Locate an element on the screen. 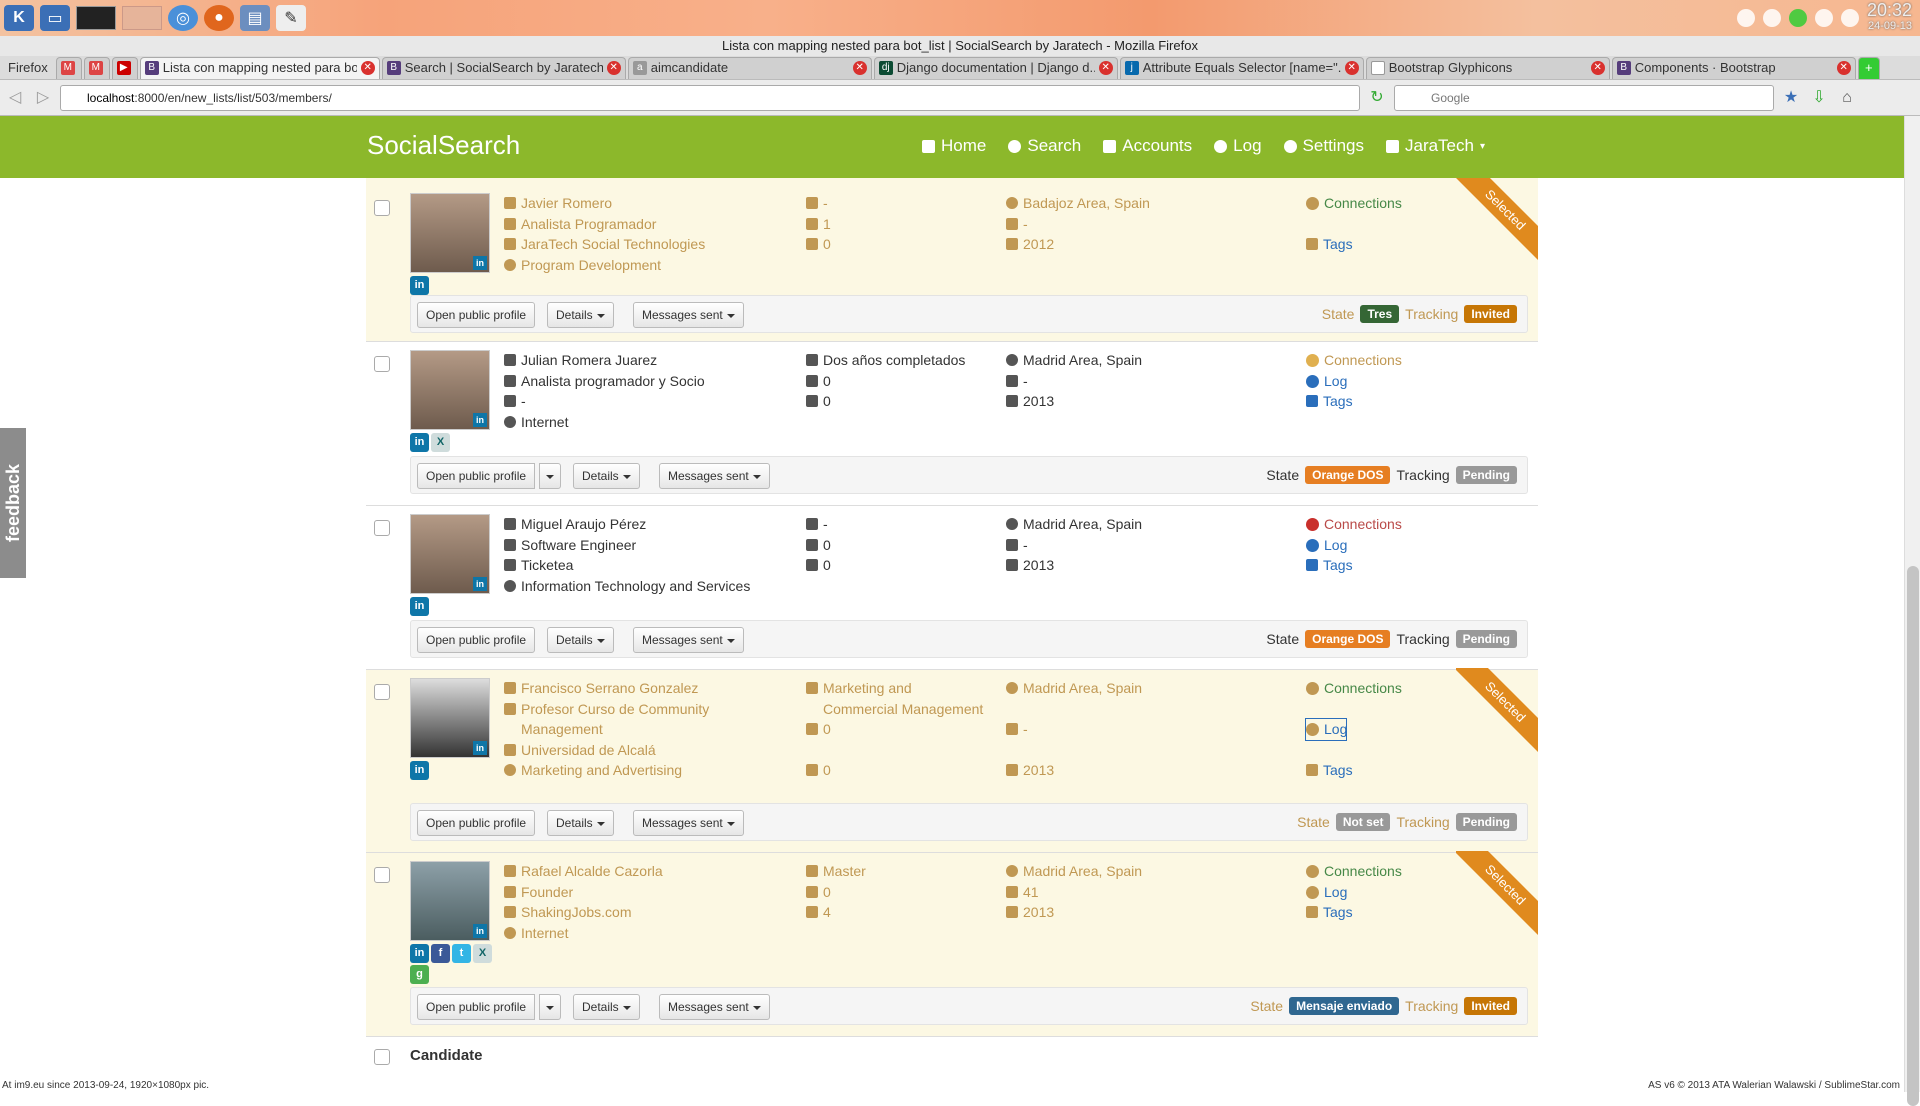 The height and width of the screenshot is (1106, 1920). nav-accounts: Accounts is located at coordinates (1147, 146).